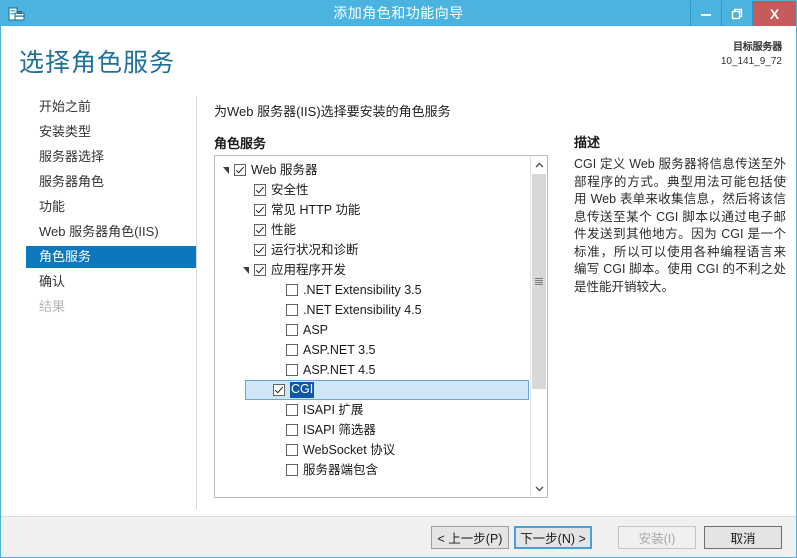 The width and height of the screenshot is (797, 558). Describe the element at coordinates (315, 249) in the screenshot. I see `tree-row-label: 运行状况和诊断` at that location.